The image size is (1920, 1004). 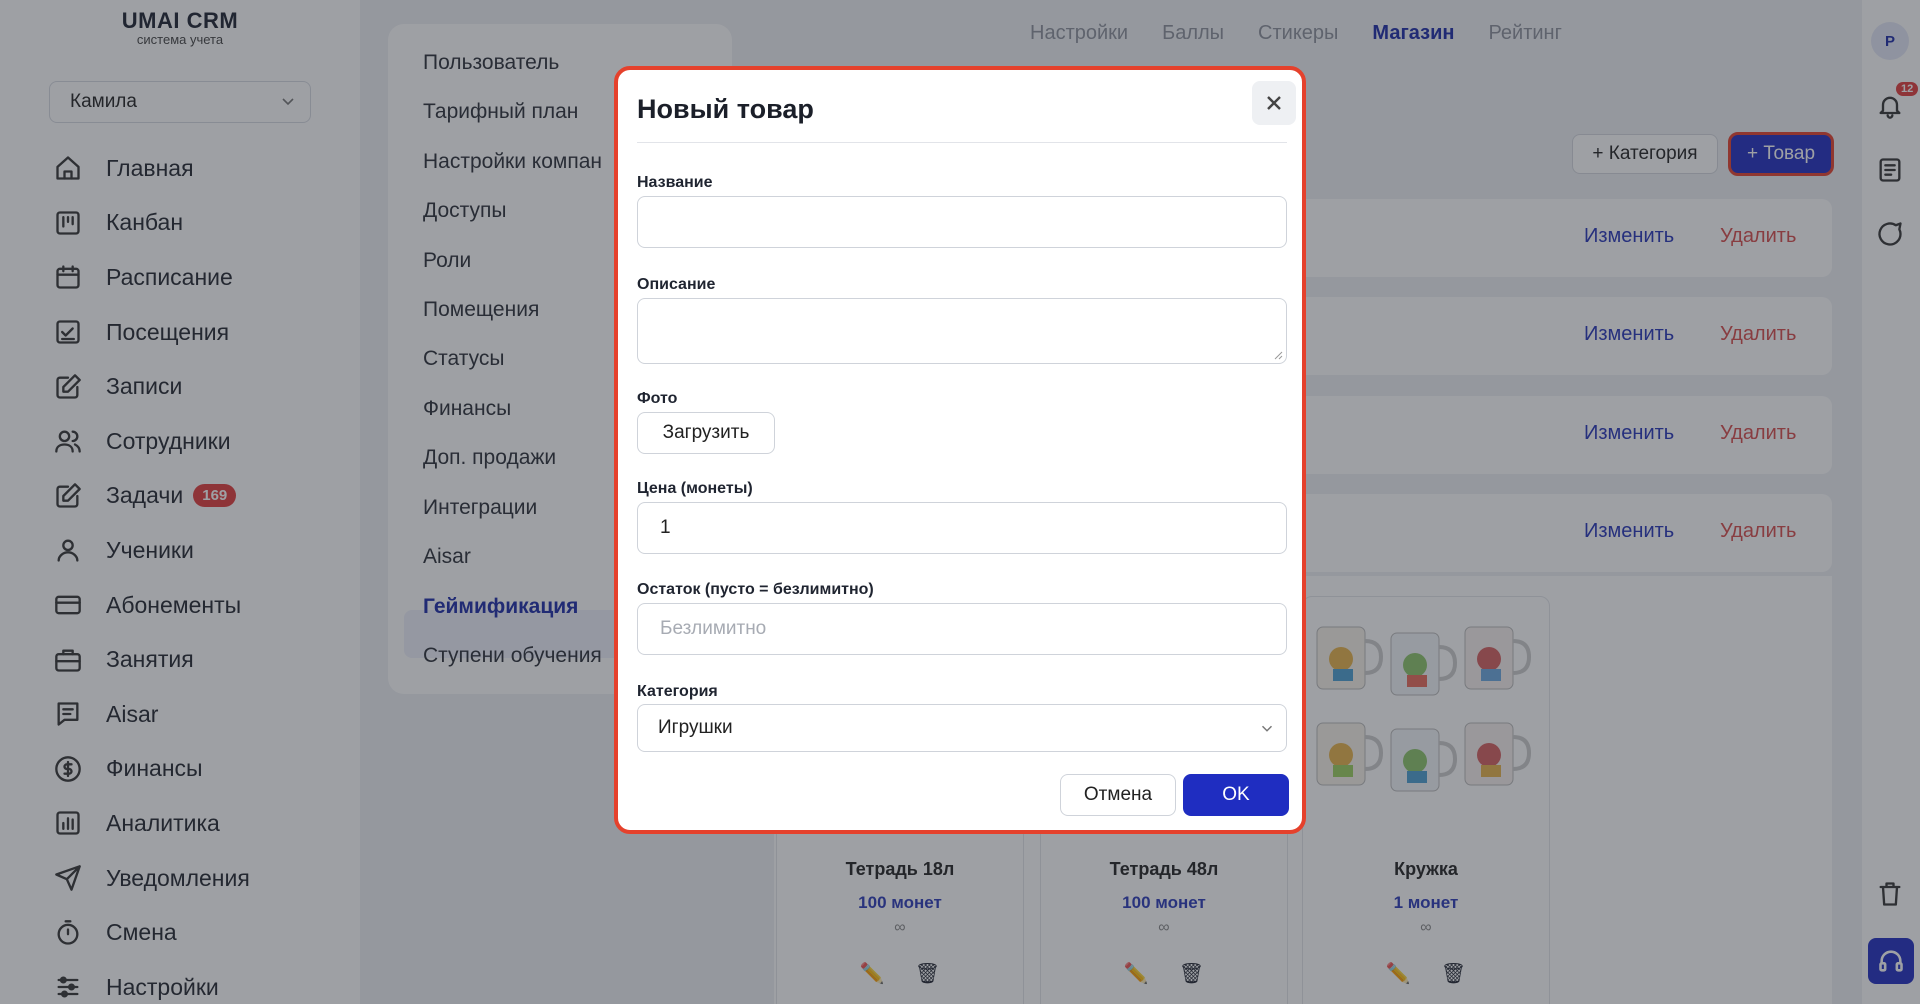 I want to click on photo-label: Фото, so click(x=657, y=398).